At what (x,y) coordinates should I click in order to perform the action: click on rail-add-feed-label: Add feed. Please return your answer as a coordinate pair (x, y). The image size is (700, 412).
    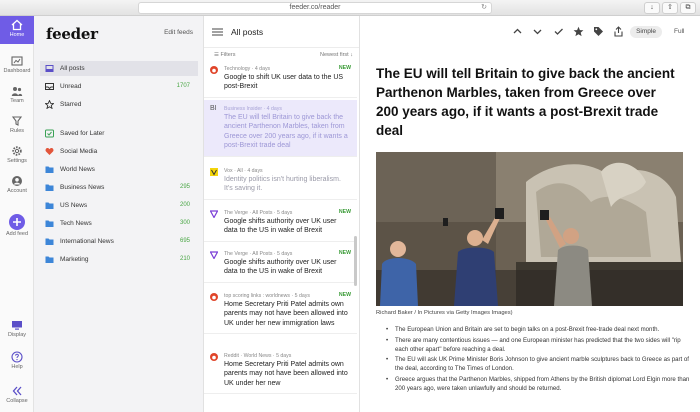
    Looking at the image, I should click on (17, 234).